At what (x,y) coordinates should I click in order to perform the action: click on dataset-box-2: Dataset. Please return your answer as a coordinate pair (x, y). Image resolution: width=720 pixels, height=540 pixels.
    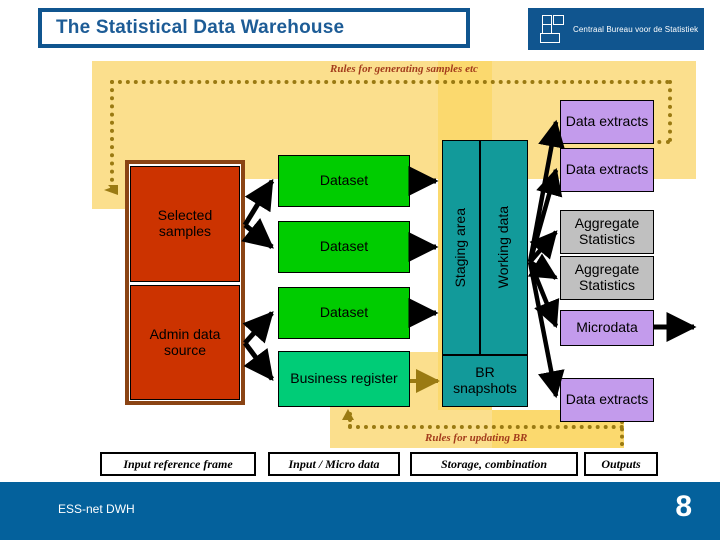
    Looking at the image, I should click on (344, 247).